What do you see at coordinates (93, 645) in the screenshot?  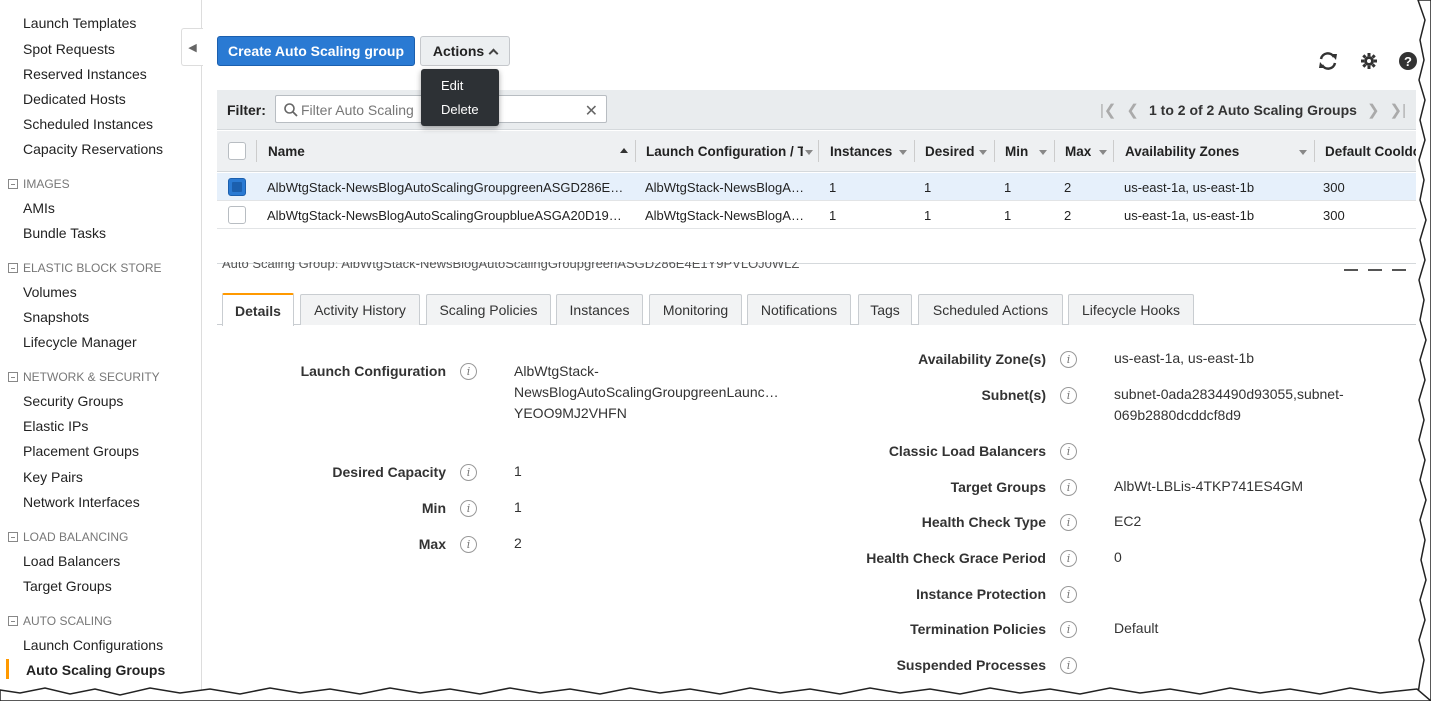 I see `sidebar-item-launch-configurations: Launch Configurations` at bounding box center [93, 645].